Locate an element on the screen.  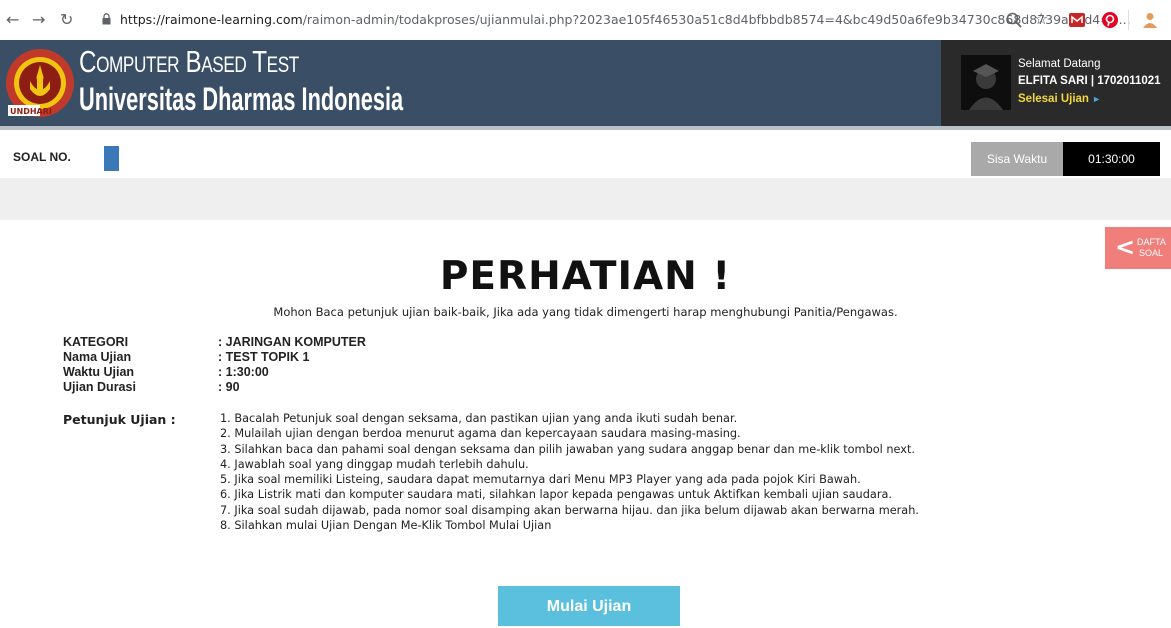
question-number-label: SOAL NO. is located at coordinates (42, 157).